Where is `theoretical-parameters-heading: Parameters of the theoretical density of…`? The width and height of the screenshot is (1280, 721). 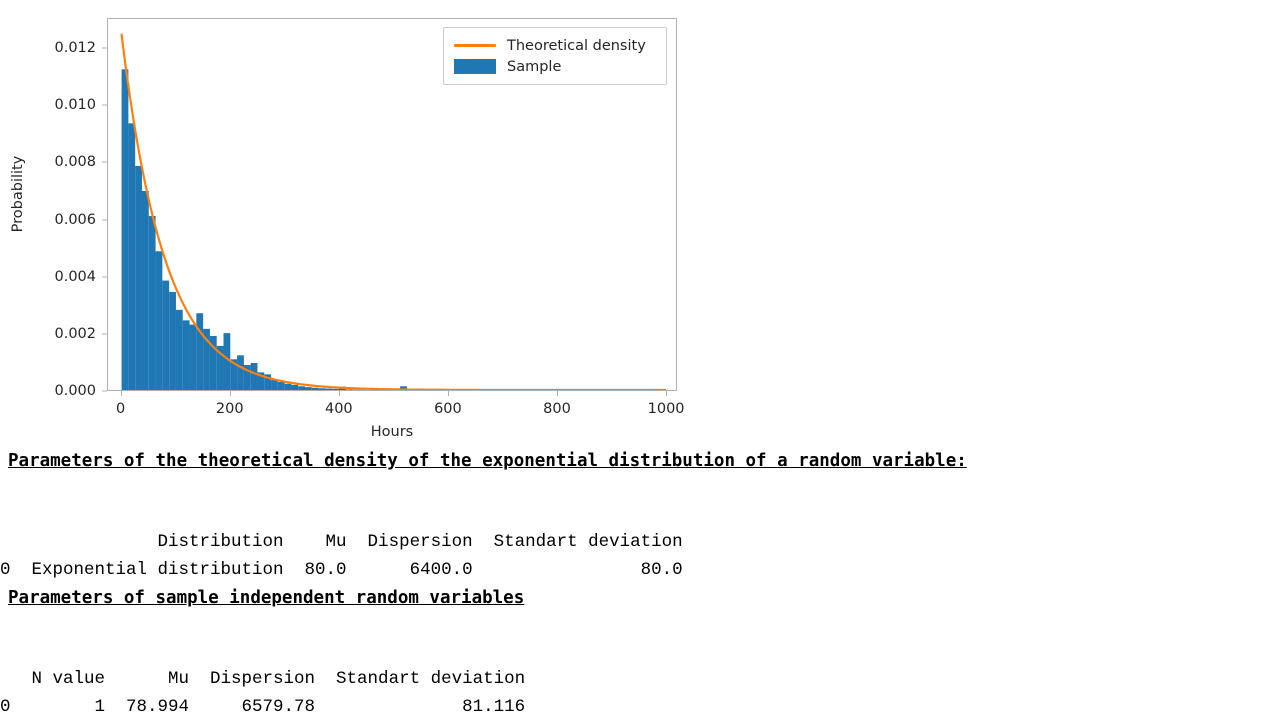
theoretical-parameters-heading: Parameters of the theoretical density of… is located at coordinates (487, 462).